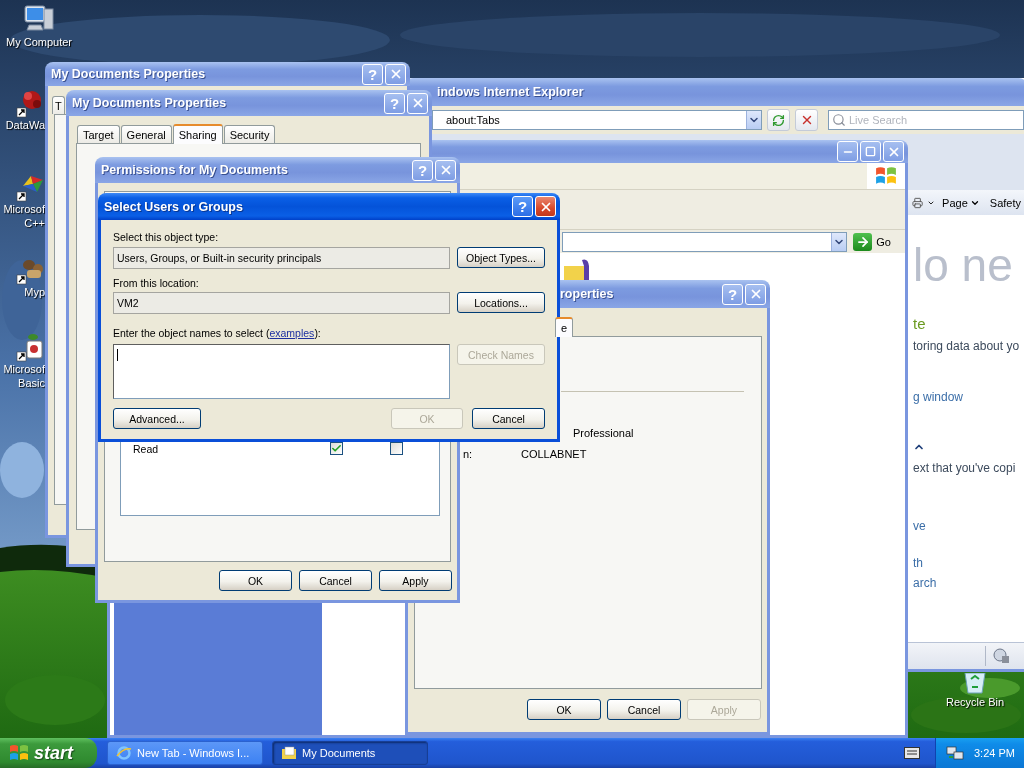  I want to click on minimize-button, so click(847, 151).